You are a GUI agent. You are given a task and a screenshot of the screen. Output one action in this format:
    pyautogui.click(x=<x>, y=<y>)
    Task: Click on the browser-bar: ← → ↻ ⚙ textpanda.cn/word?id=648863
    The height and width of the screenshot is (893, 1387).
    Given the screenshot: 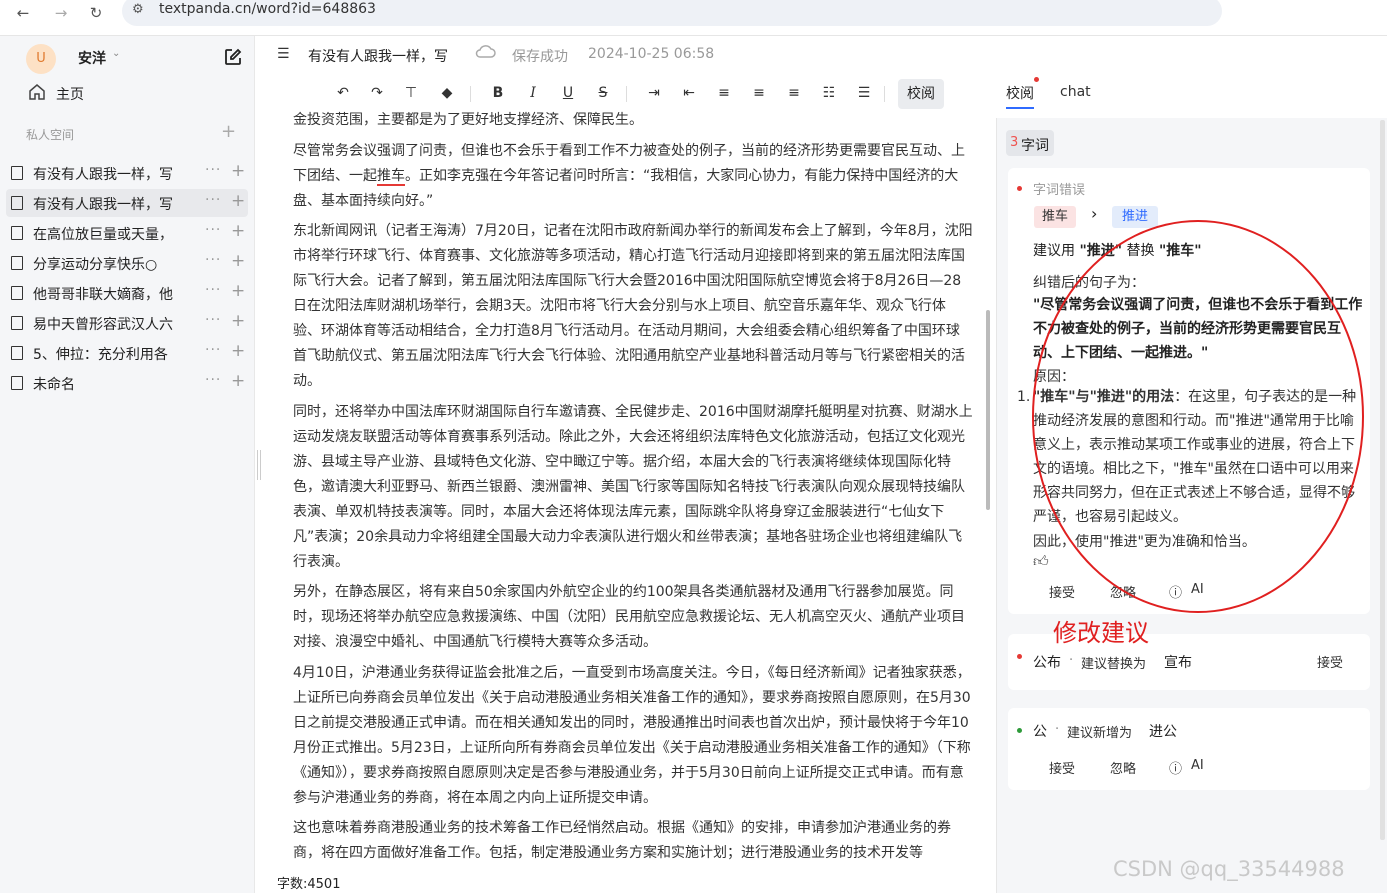 What is the action you would take?
    pyautogui.click(x=693, y=18)
    